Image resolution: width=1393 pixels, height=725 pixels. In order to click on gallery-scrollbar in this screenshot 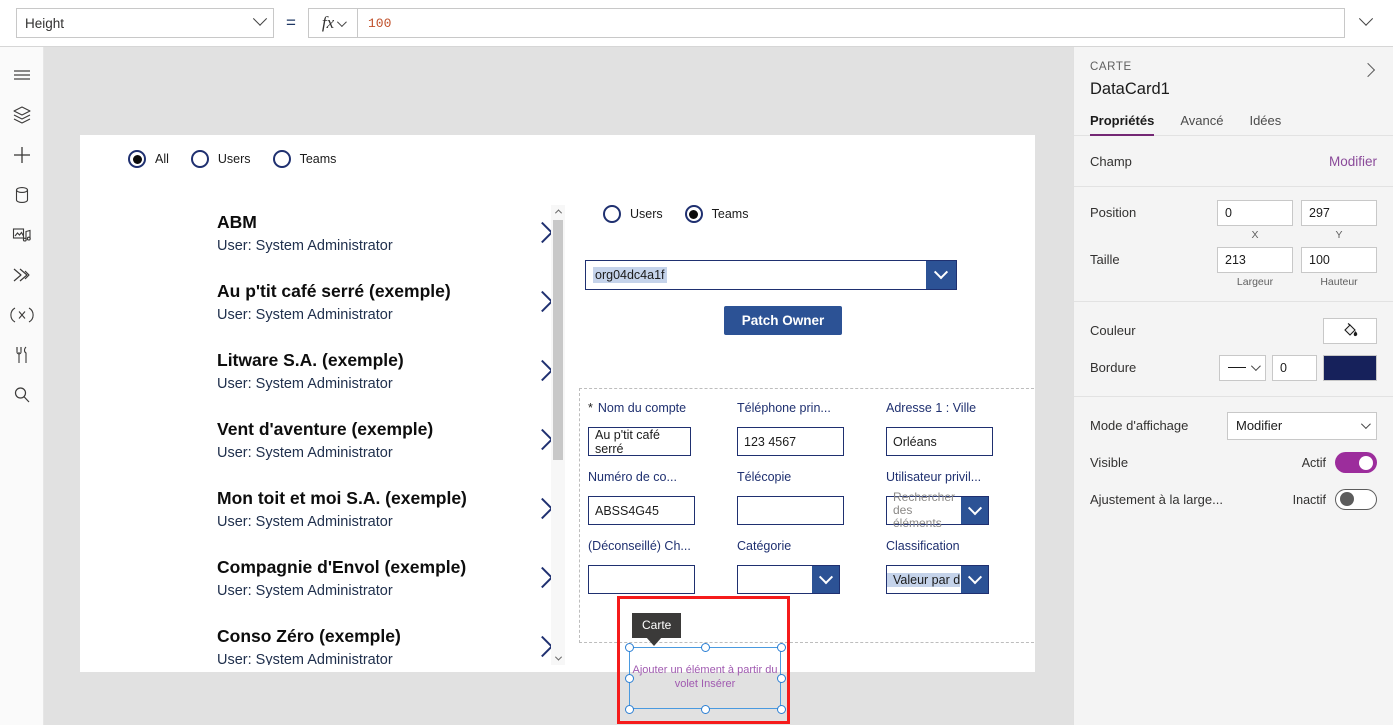, I will do `click(558, 435)`.